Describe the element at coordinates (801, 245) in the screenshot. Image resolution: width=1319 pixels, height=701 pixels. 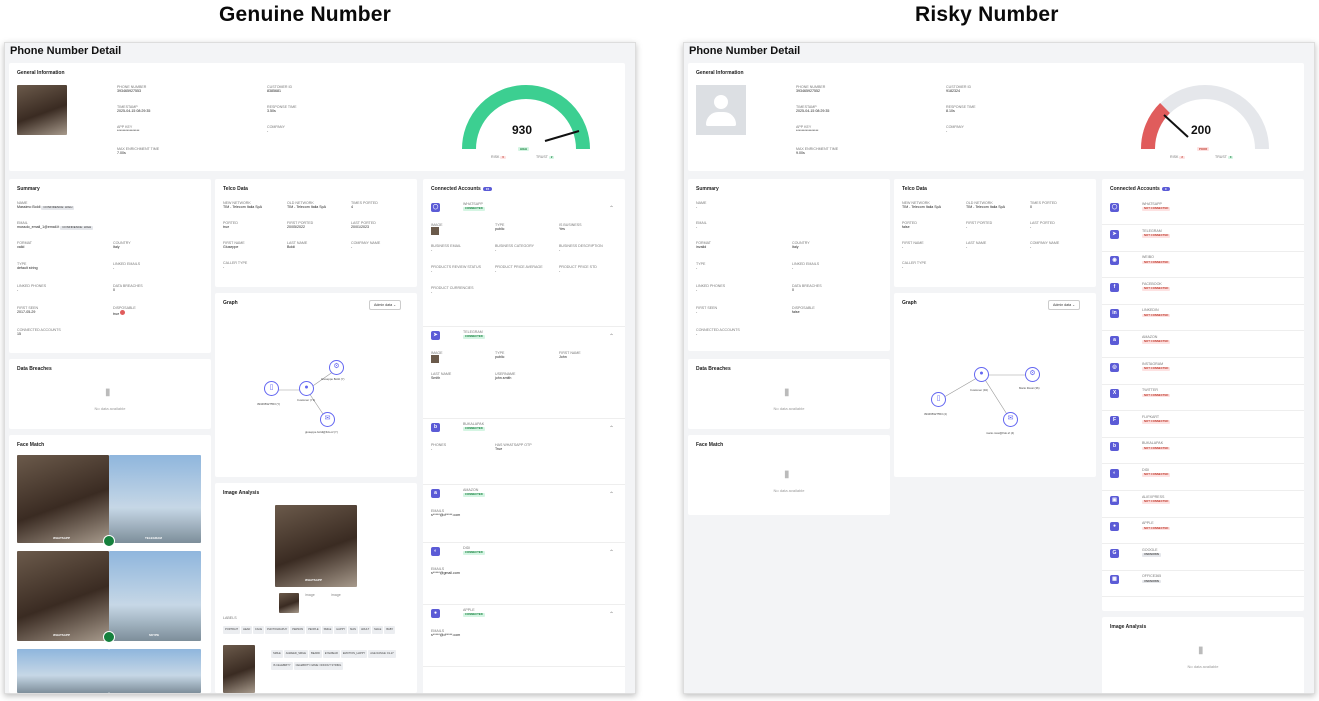
I see `summary-country: COUNTRY Italy` at that location.